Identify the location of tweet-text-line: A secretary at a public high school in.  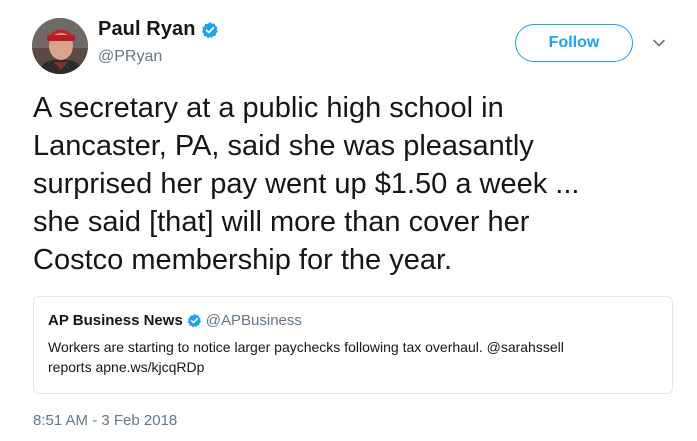
(268, 108).